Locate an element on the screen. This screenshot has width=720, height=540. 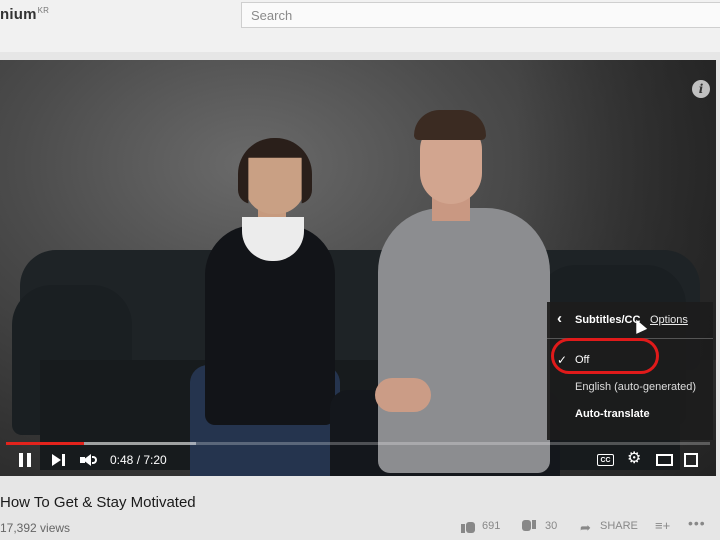
subtitles-menu-header: ‹ Subtitles/CC Options is located at coordinates (630, 320).